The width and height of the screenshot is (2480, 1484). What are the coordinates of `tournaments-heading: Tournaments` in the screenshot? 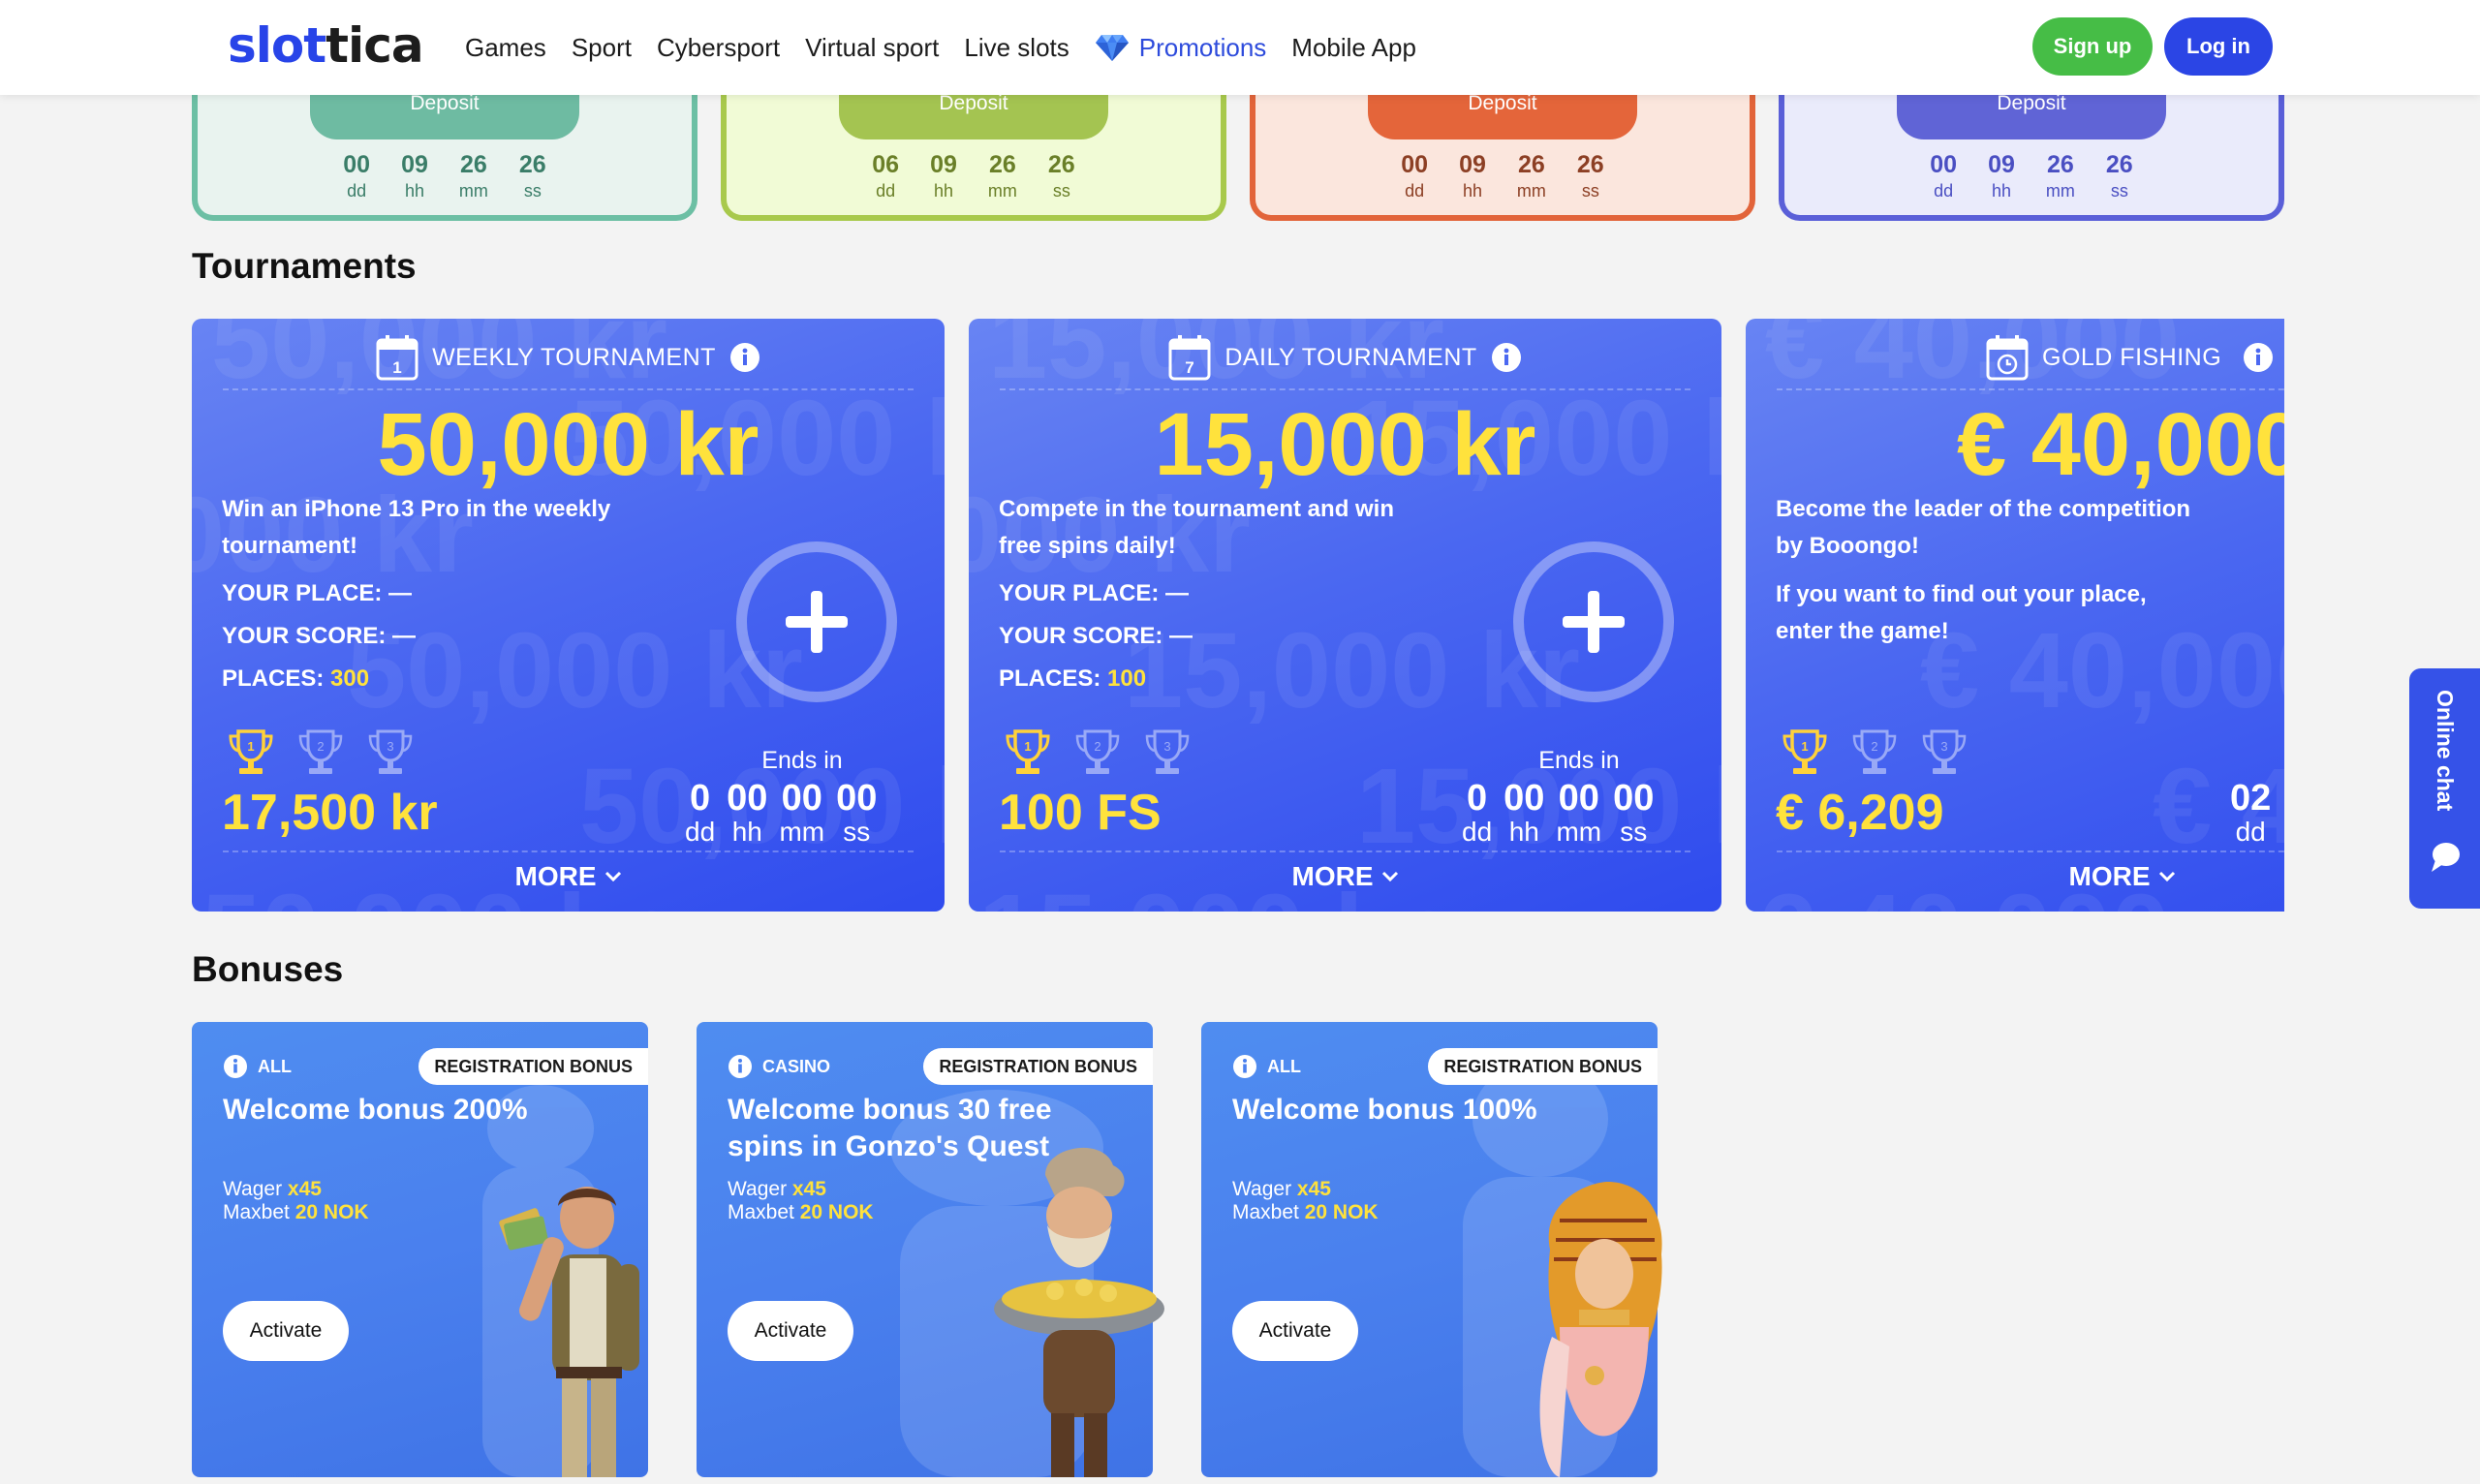 It's located at (304, 266).